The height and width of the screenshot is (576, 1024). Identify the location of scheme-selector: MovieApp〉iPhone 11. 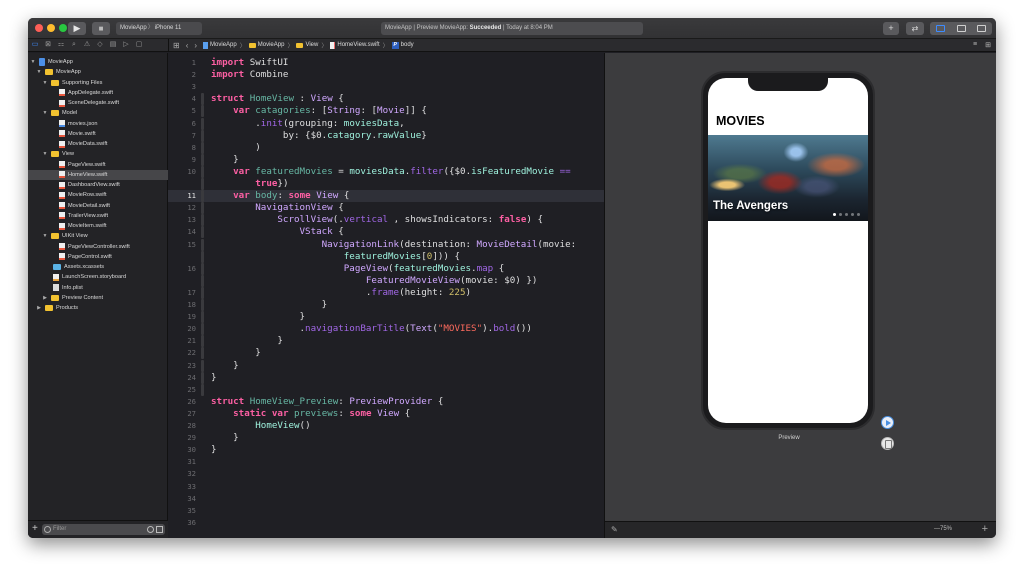
(159, 28).